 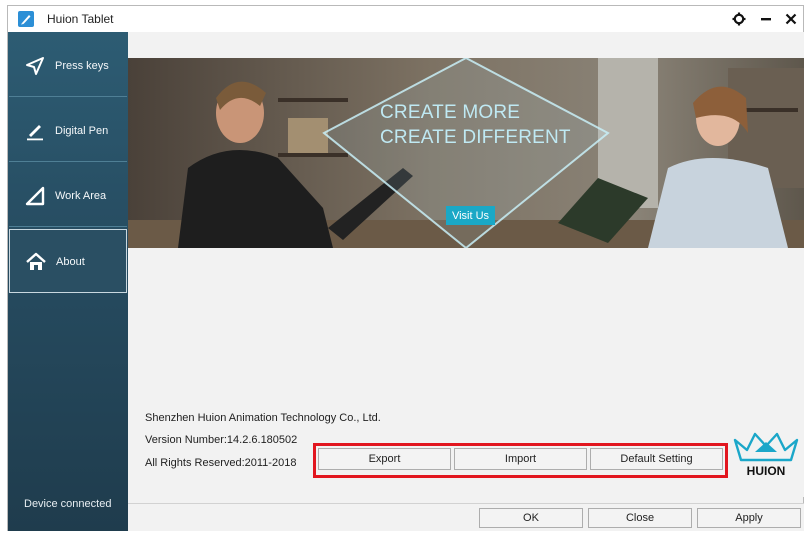 What do you see at coordinates (26, 19) in the screenshot?
I see `huion-app-icon` at bounding box center [26, 19].